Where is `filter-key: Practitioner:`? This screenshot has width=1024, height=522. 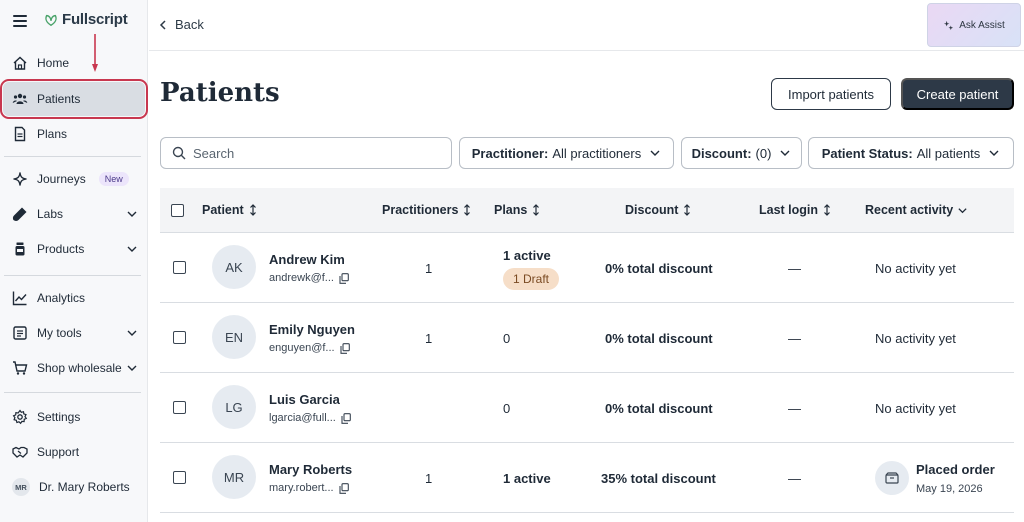 filter-key: Practitioner: is located at coordinates (510, 153).